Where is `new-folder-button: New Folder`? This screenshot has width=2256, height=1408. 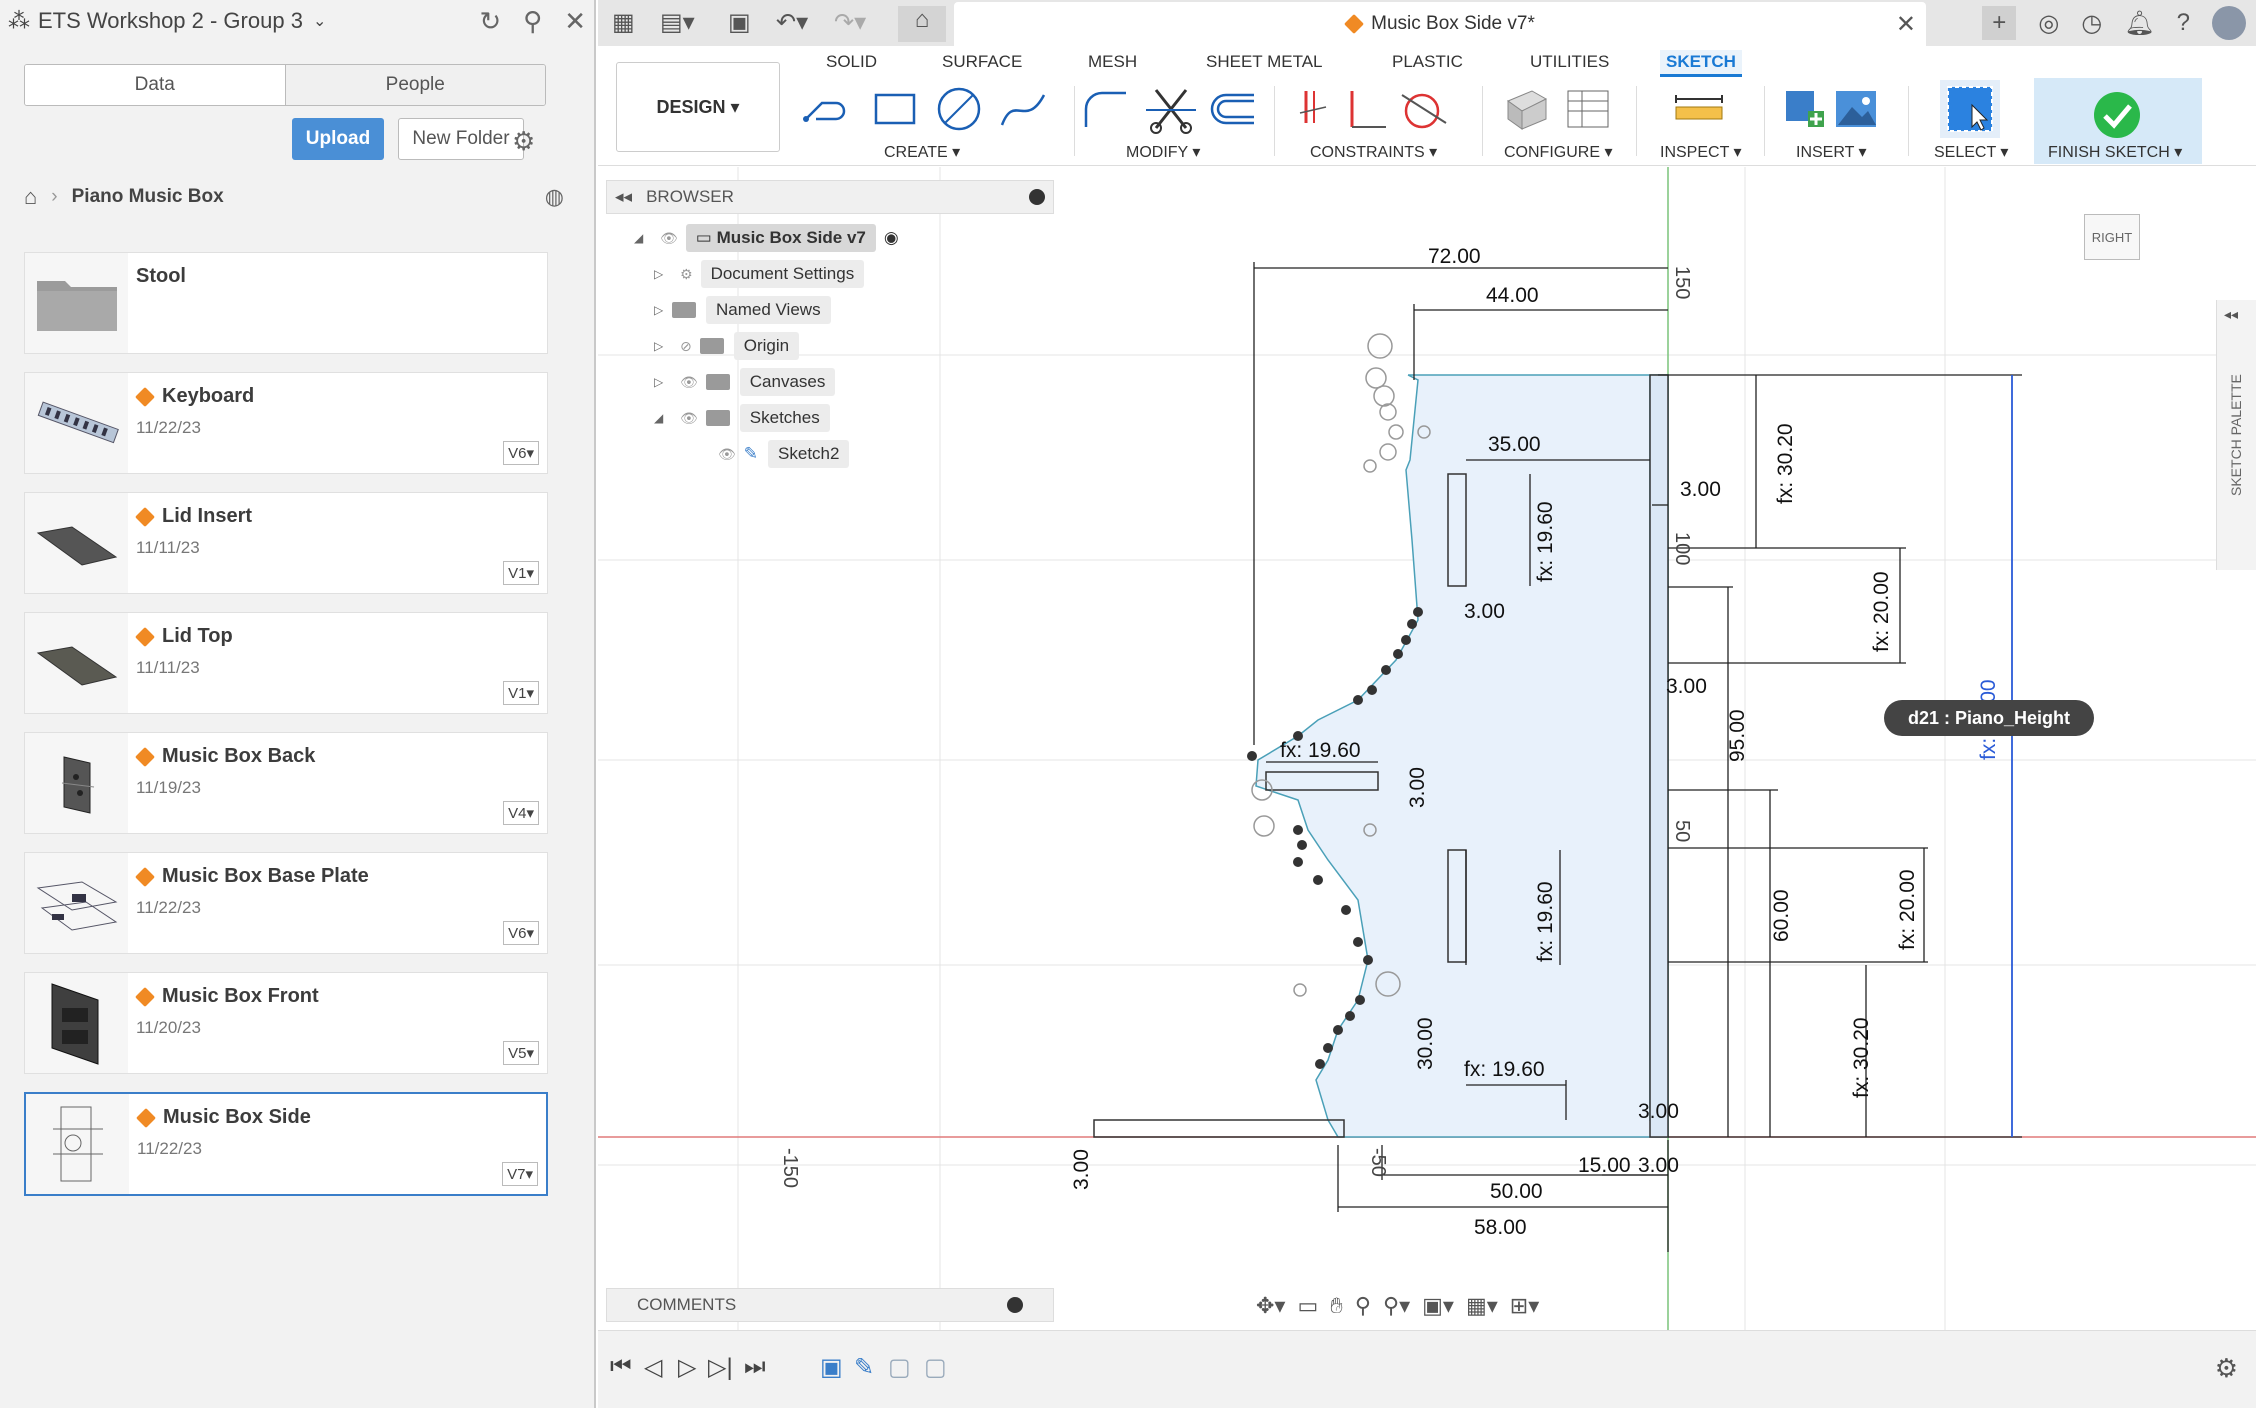
new-folder-button: New Folder is located at coordinates (461, 139).